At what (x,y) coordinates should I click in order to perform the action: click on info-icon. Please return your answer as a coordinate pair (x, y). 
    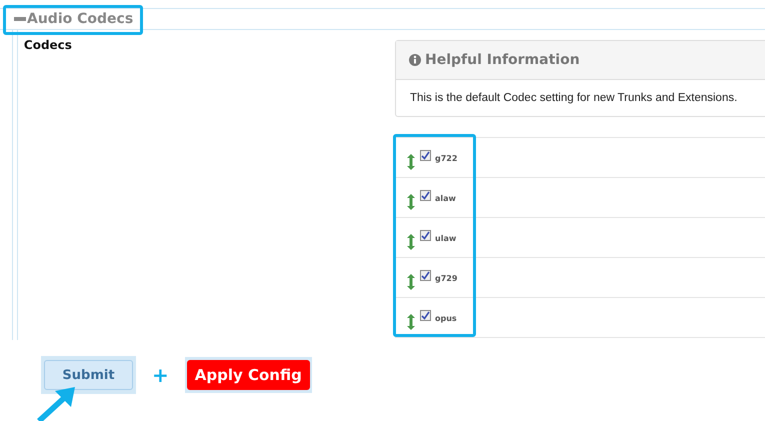
    Looking at the image, I should click on (415, 60).